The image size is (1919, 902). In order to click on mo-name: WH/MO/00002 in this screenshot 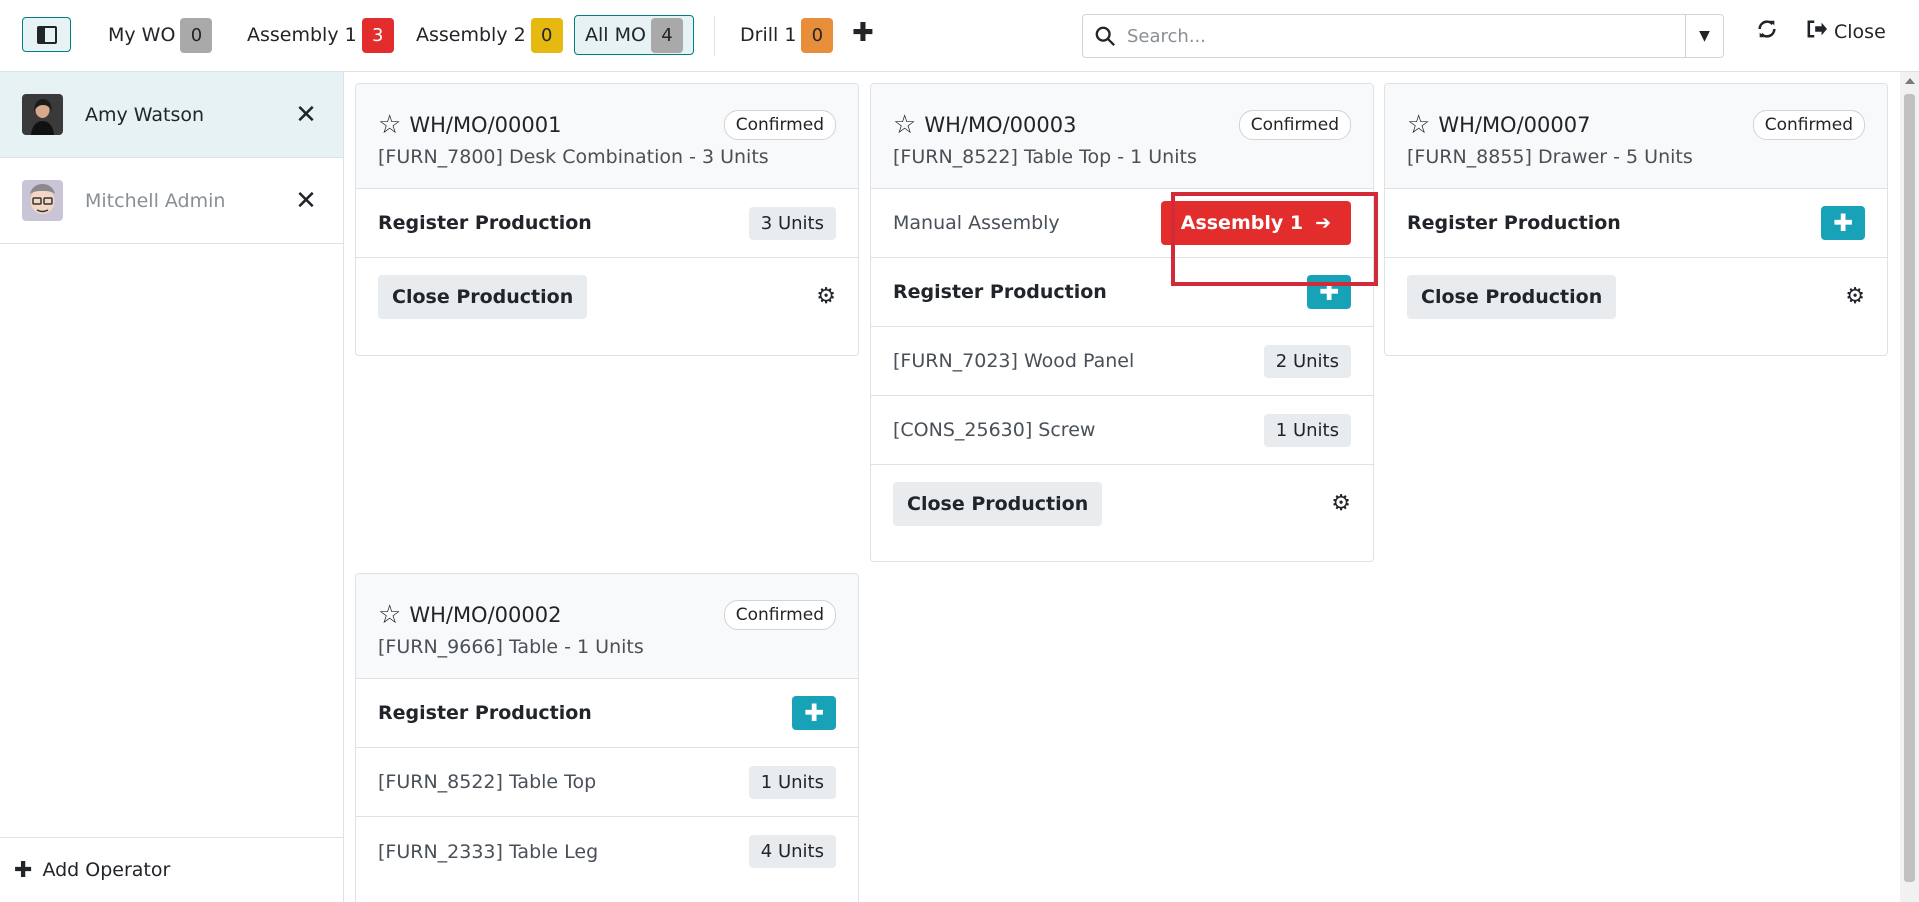, I will do `click(566, 615)`.